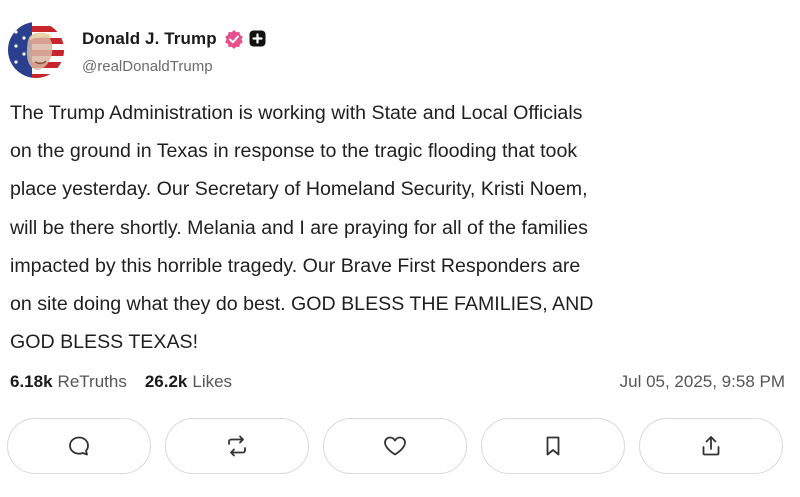 Image resolution: width=800 pixels, height=497 pixels. I want to click on post-action-bar, so click(397, 447).